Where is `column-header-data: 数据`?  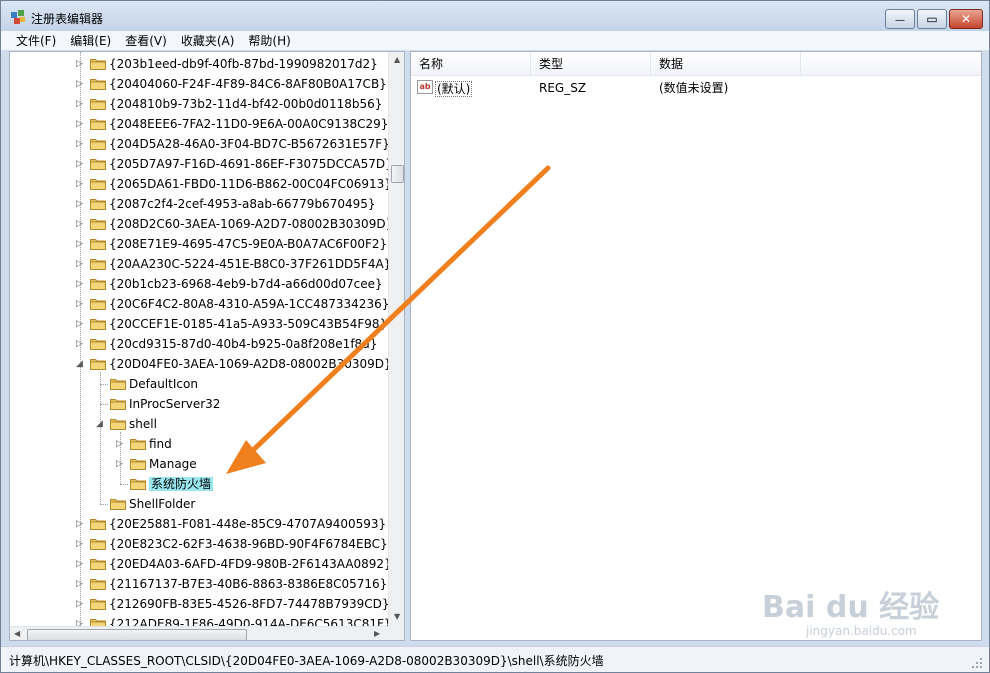 column-header-data: 数据 is located at coordinates (726, 64).